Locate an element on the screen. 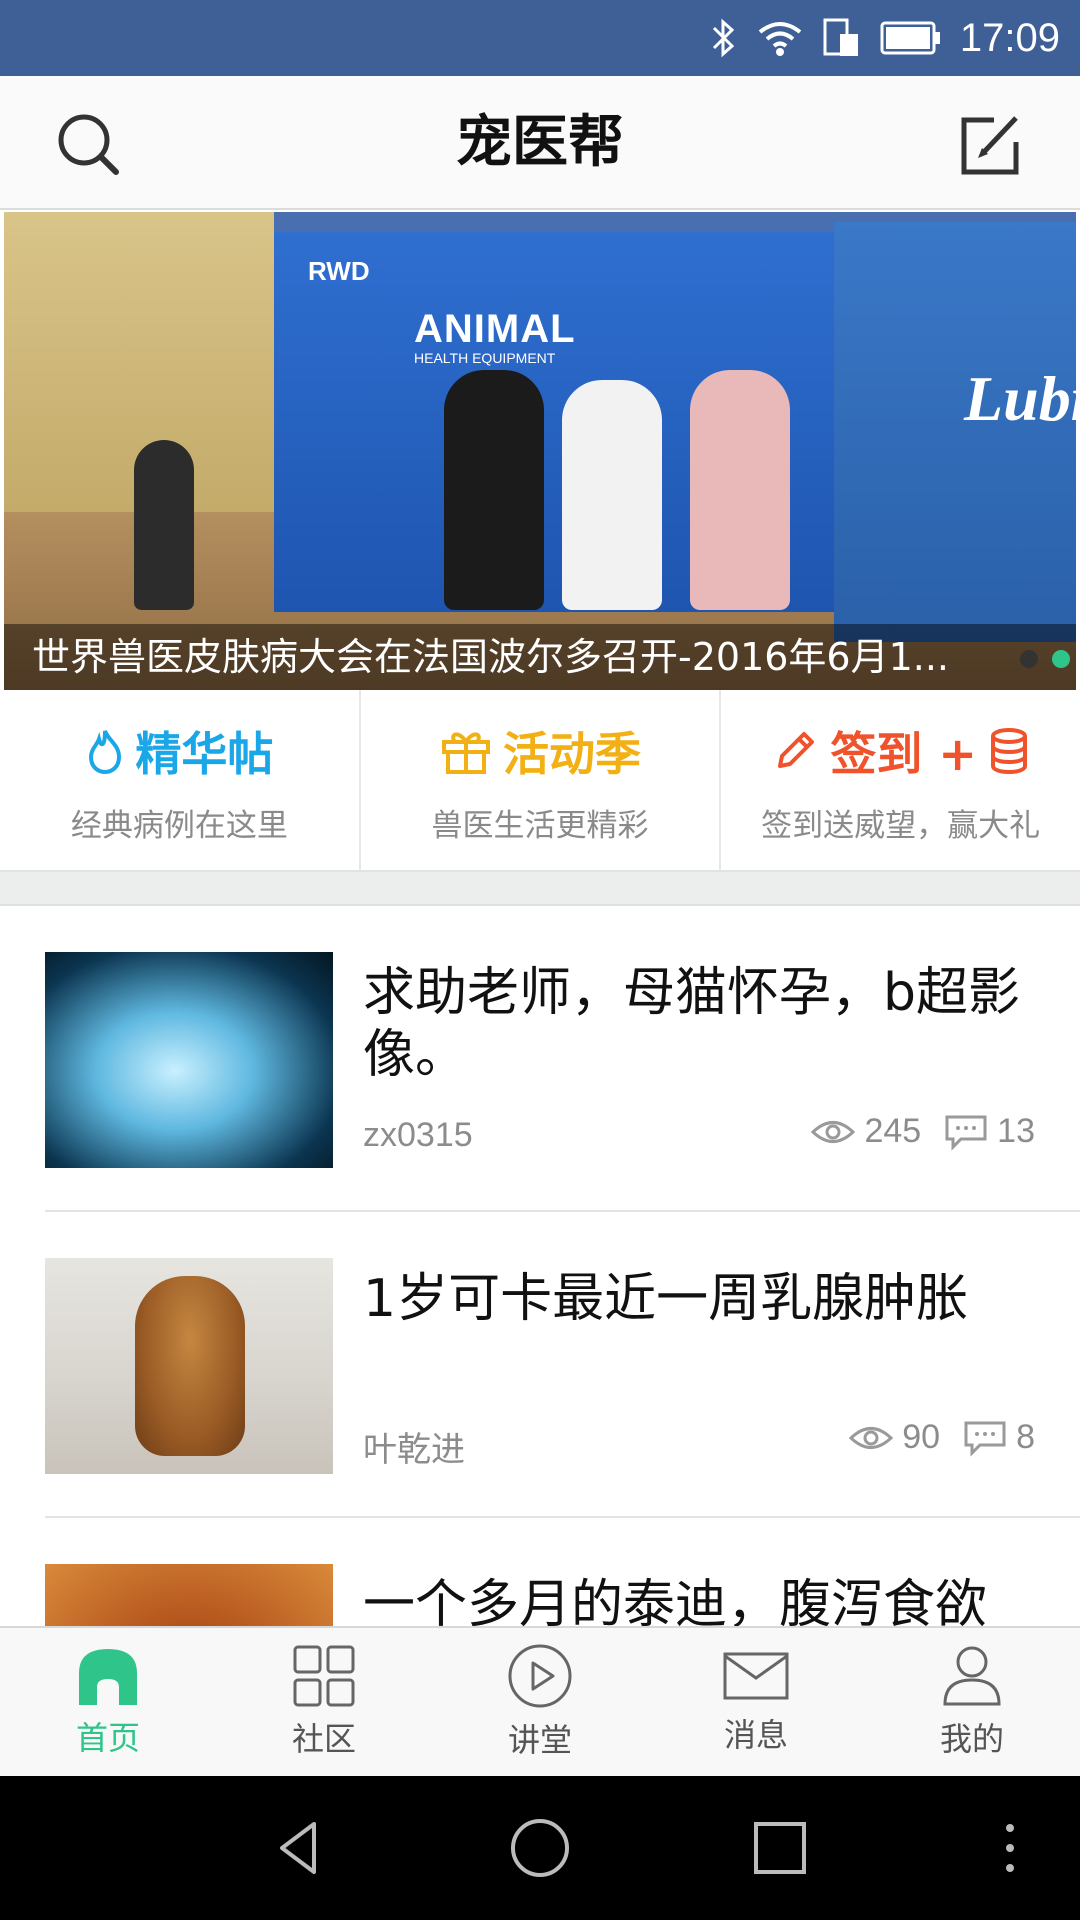 The image size is (1080, 1920). tab-label: 讲堂 is located at coordinates (539, 1740).